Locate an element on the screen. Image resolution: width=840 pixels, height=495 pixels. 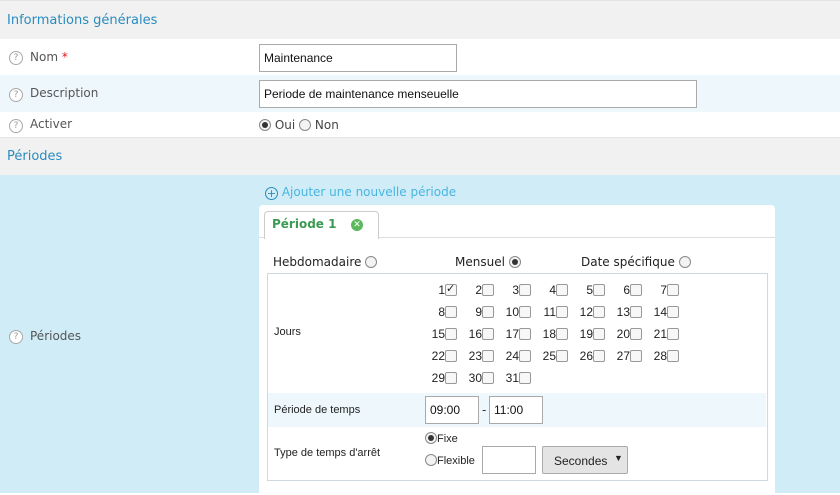
day-9-checkbox is located at coordinates (488, 312).